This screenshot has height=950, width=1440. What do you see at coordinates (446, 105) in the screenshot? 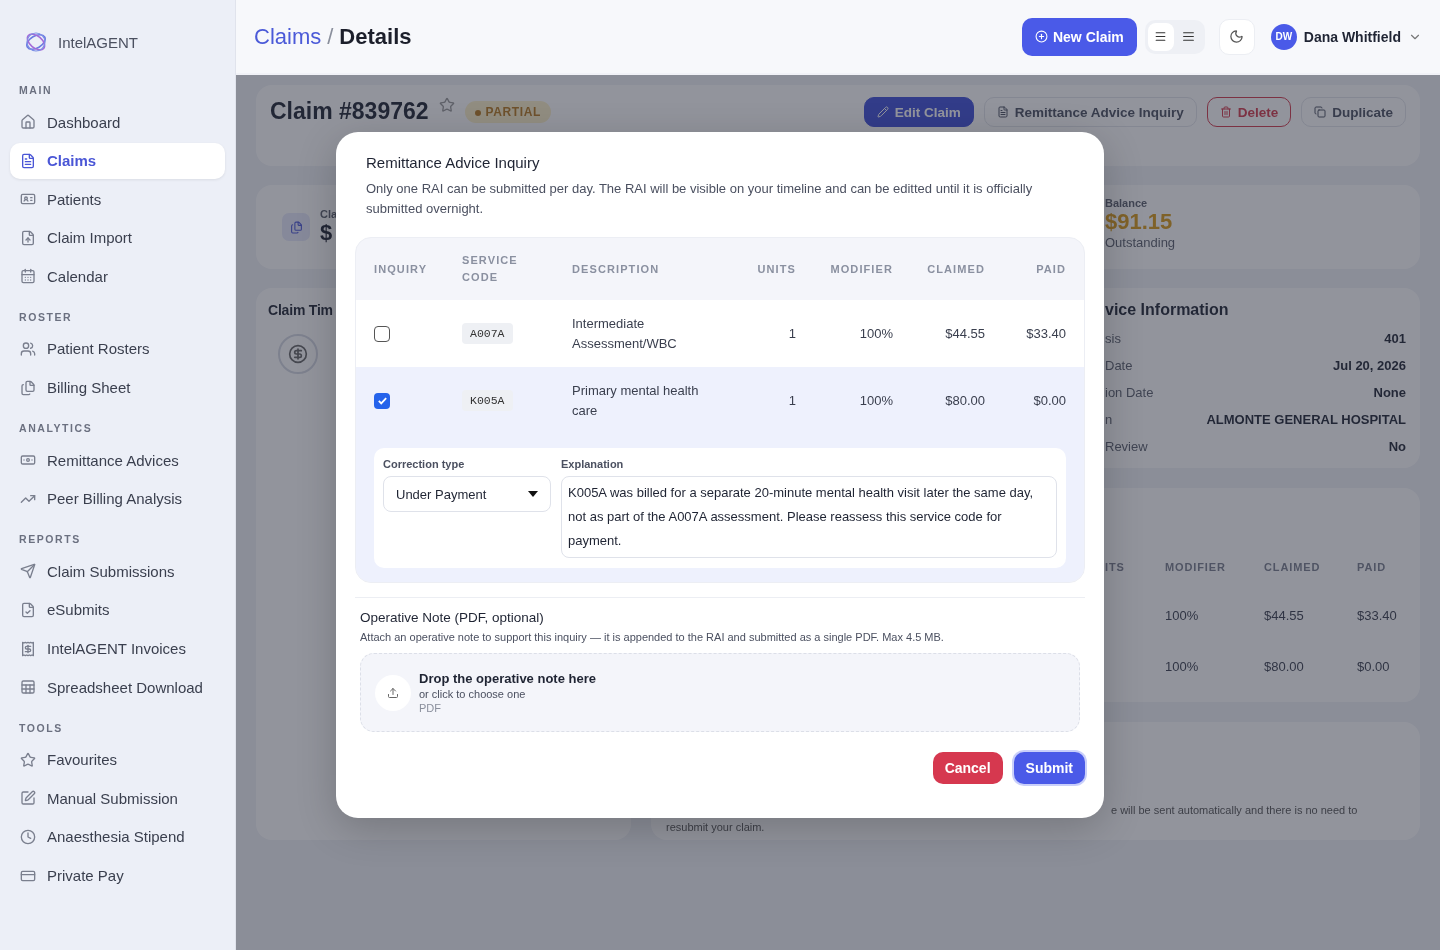
I see `star-icon` at bounding box center [446, 105].